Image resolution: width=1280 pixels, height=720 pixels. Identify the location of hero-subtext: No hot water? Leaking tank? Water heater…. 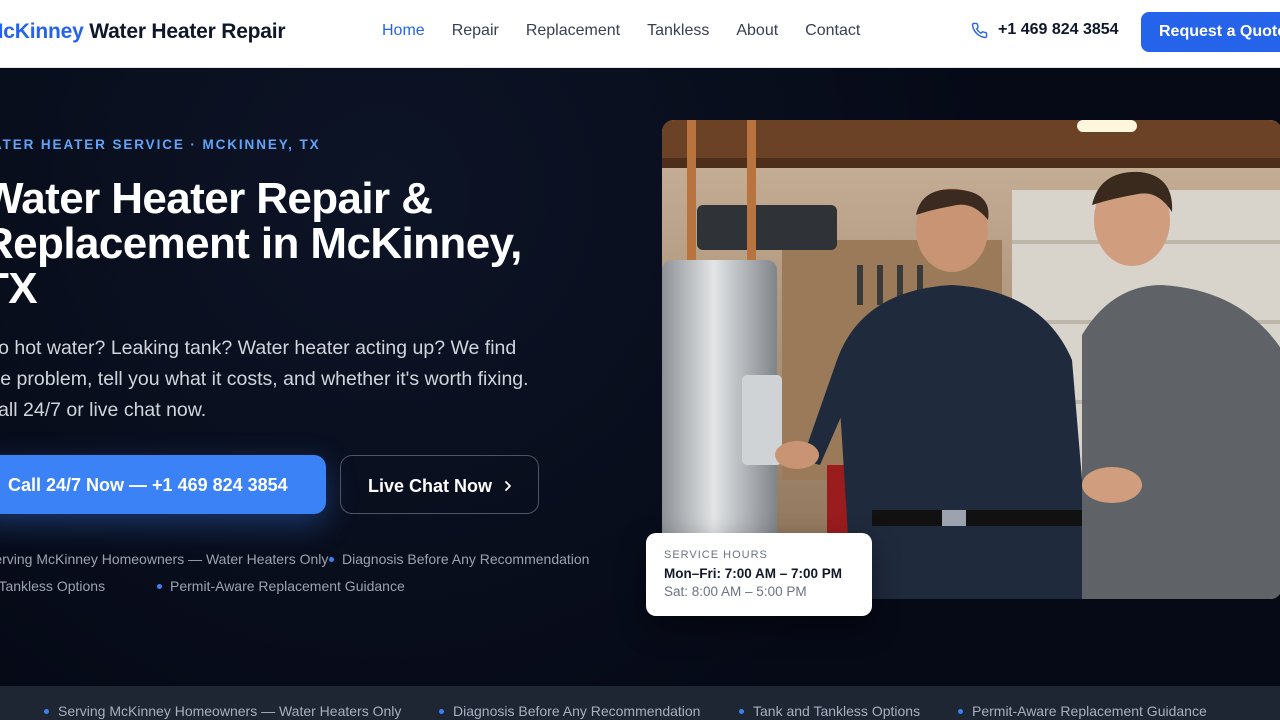
(264, 379).